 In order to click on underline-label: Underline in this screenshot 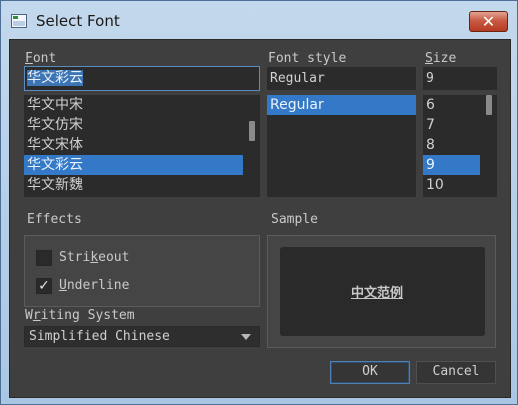, I will do `click(94, 285)`.